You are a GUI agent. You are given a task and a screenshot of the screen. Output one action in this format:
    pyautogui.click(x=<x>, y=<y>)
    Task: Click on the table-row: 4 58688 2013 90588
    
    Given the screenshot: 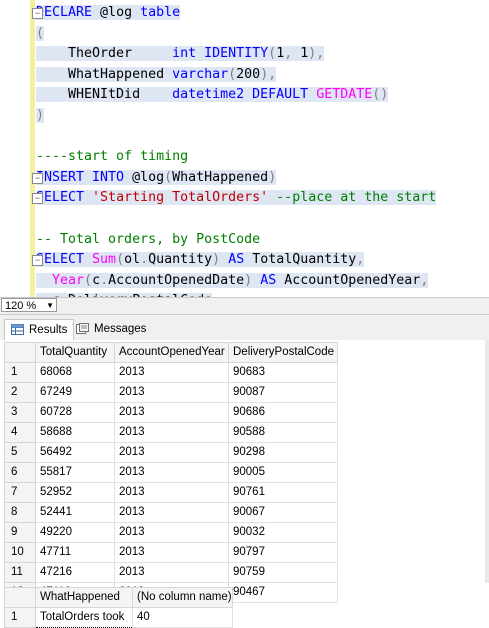 What is the action you would take?
    pyautogui.click(x=171, y=432)
    